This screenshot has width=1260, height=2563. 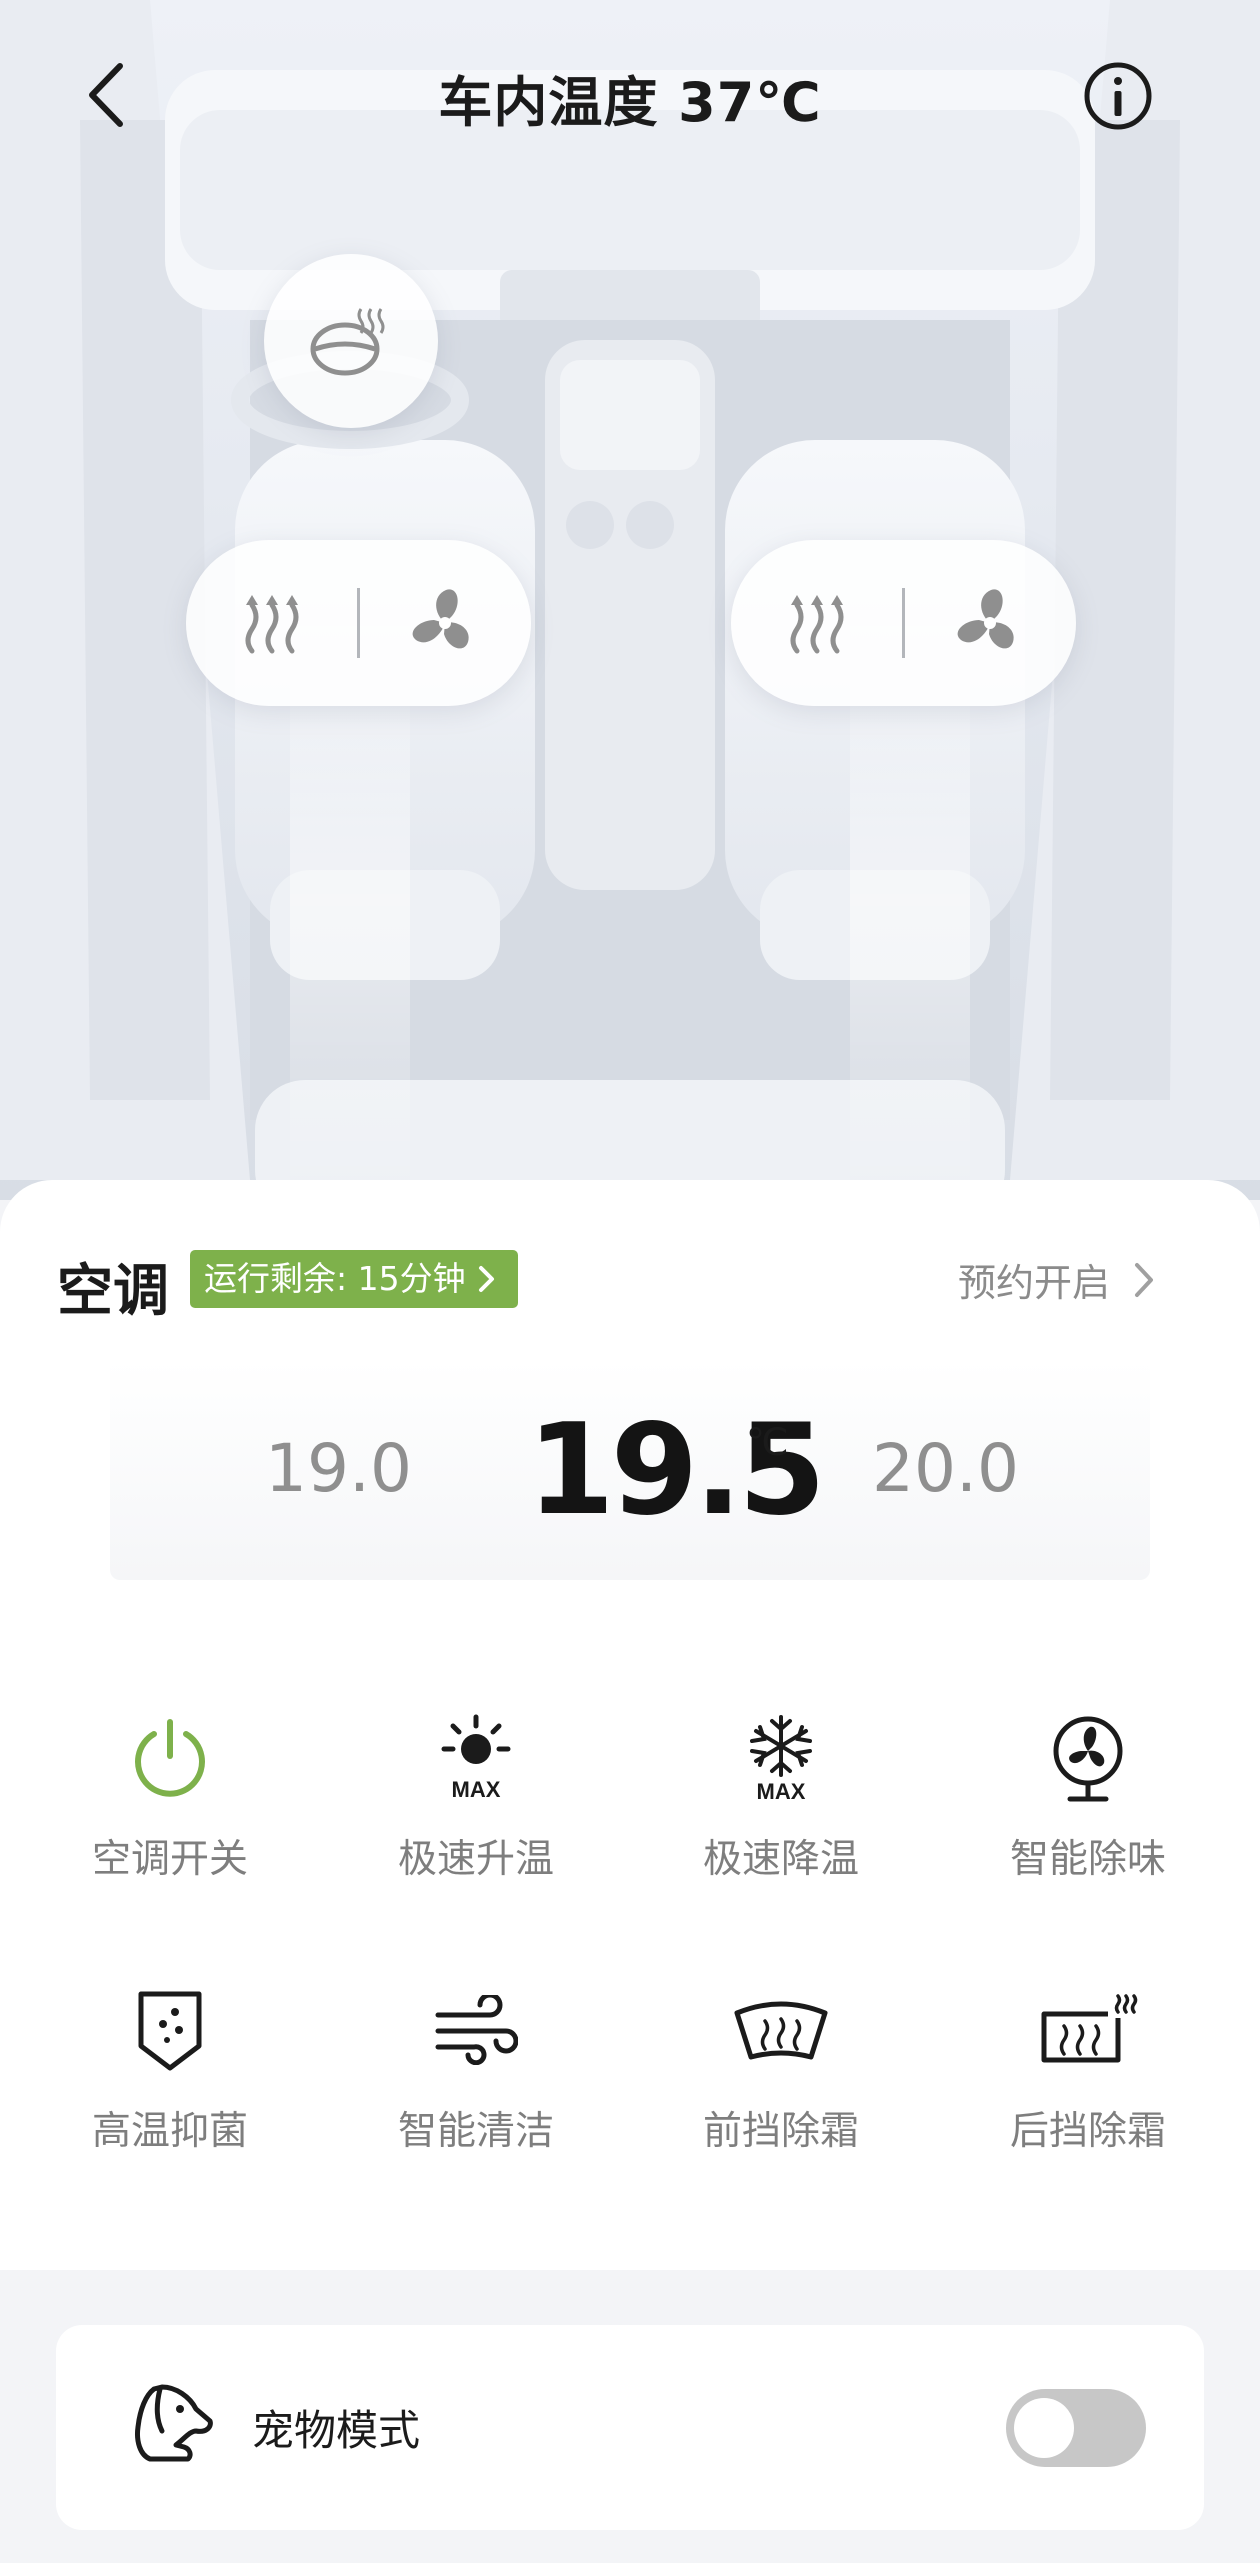 I want to click on pet-mode-card: 宠物模式, so click(x=630, y=2427).